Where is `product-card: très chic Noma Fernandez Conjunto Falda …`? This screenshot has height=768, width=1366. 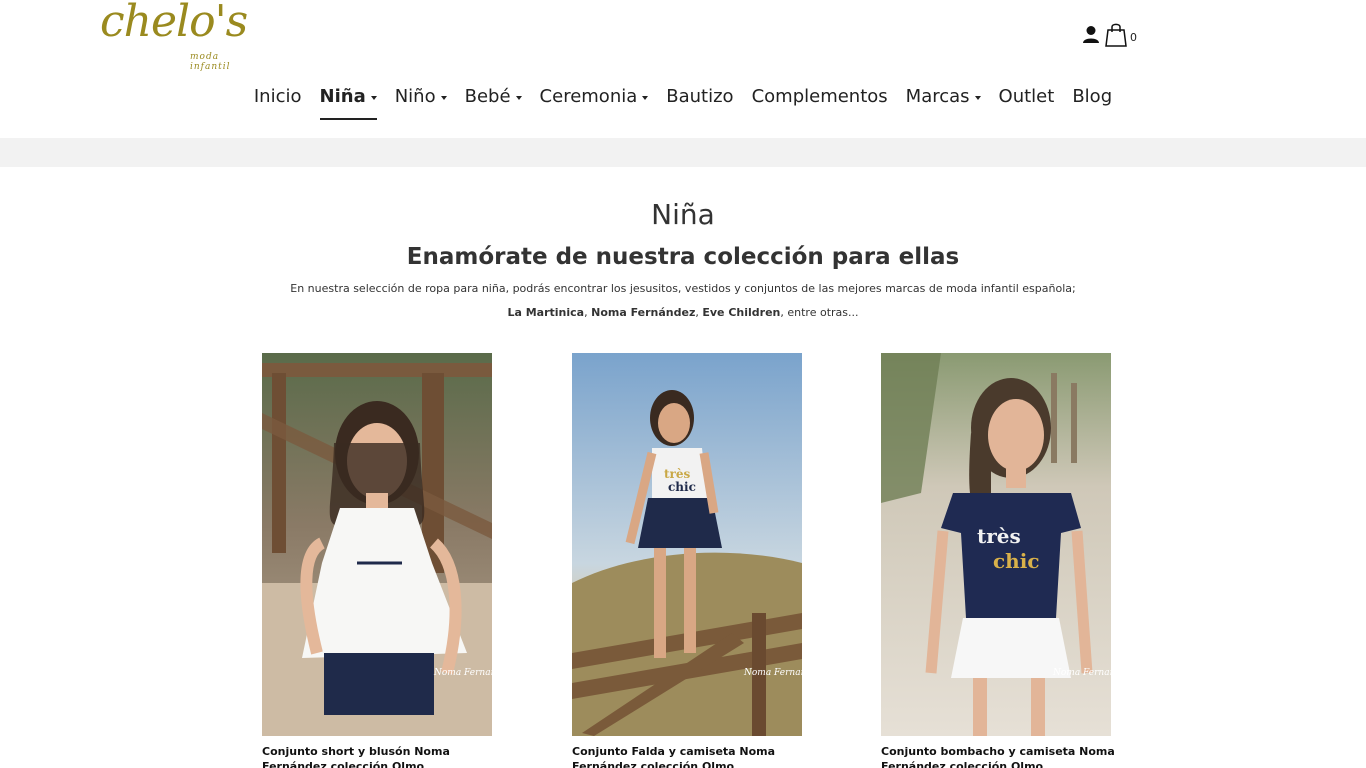
product-card: très chic Noma Fernandez Conjunto Falda … is located at coordinates (687, 560).